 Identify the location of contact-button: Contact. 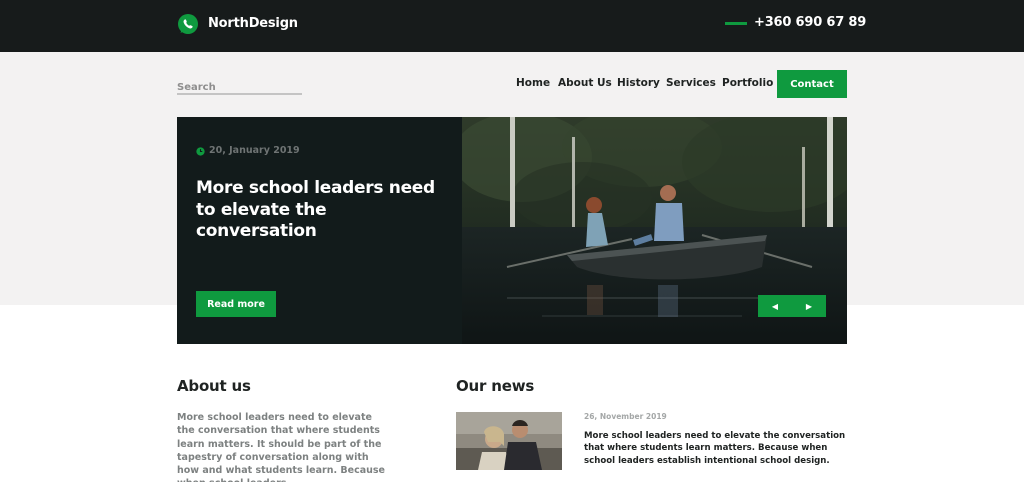
(812, 84).